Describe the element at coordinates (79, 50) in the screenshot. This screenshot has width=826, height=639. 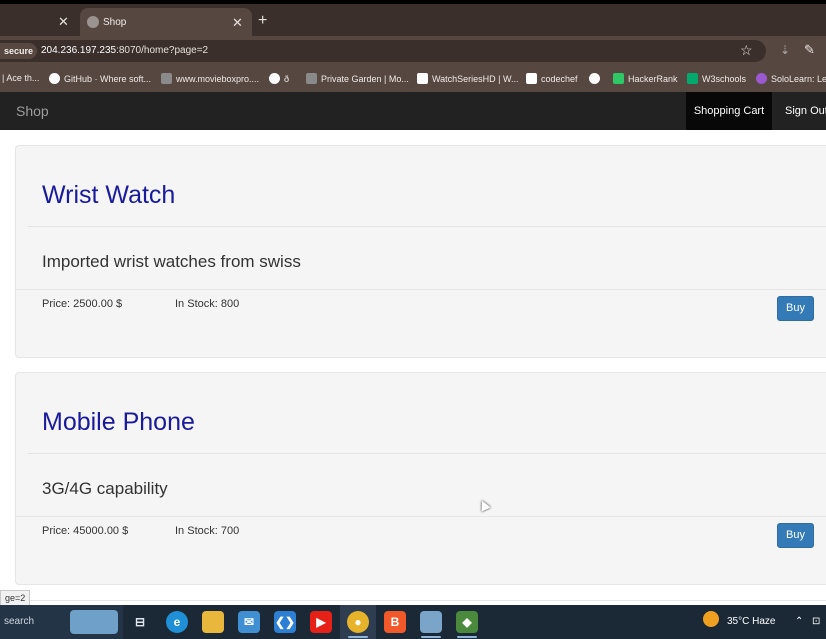
I see `url-host: 204.236.197.235` at that location.